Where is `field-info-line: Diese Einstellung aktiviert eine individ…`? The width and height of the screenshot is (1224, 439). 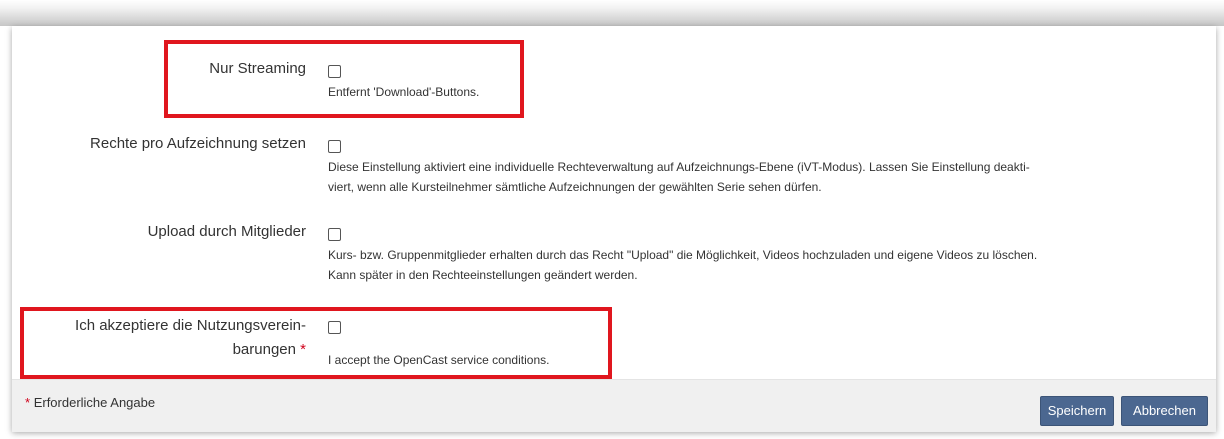 field-info-line: Diese Einstellung aktiviert eine individ… is located at coordinates (679, 167).